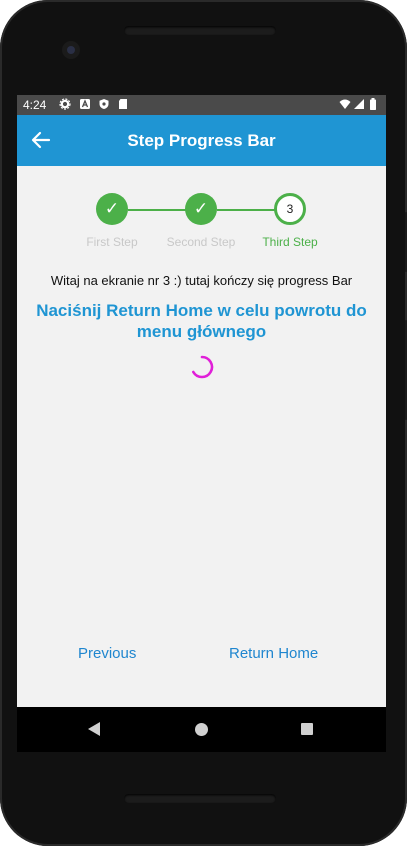 This screenshot has height=846, width=407. Describe the element at coordinates (359, 104) in the screenshot. I see `signal-icon` at that location.